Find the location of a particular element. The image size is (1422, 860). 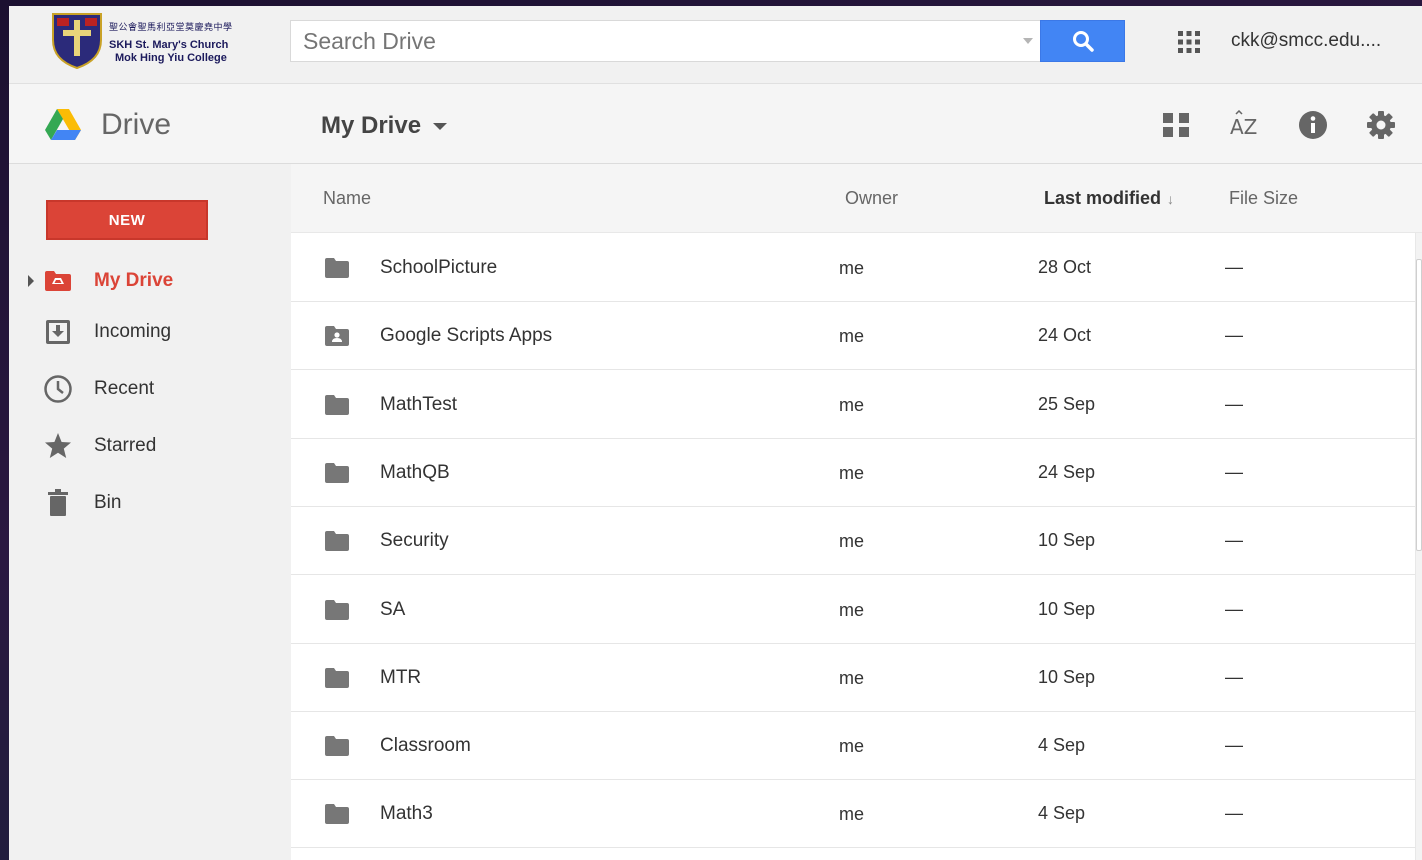

google-drive-logo-icon is located at coordinates (63, 124).